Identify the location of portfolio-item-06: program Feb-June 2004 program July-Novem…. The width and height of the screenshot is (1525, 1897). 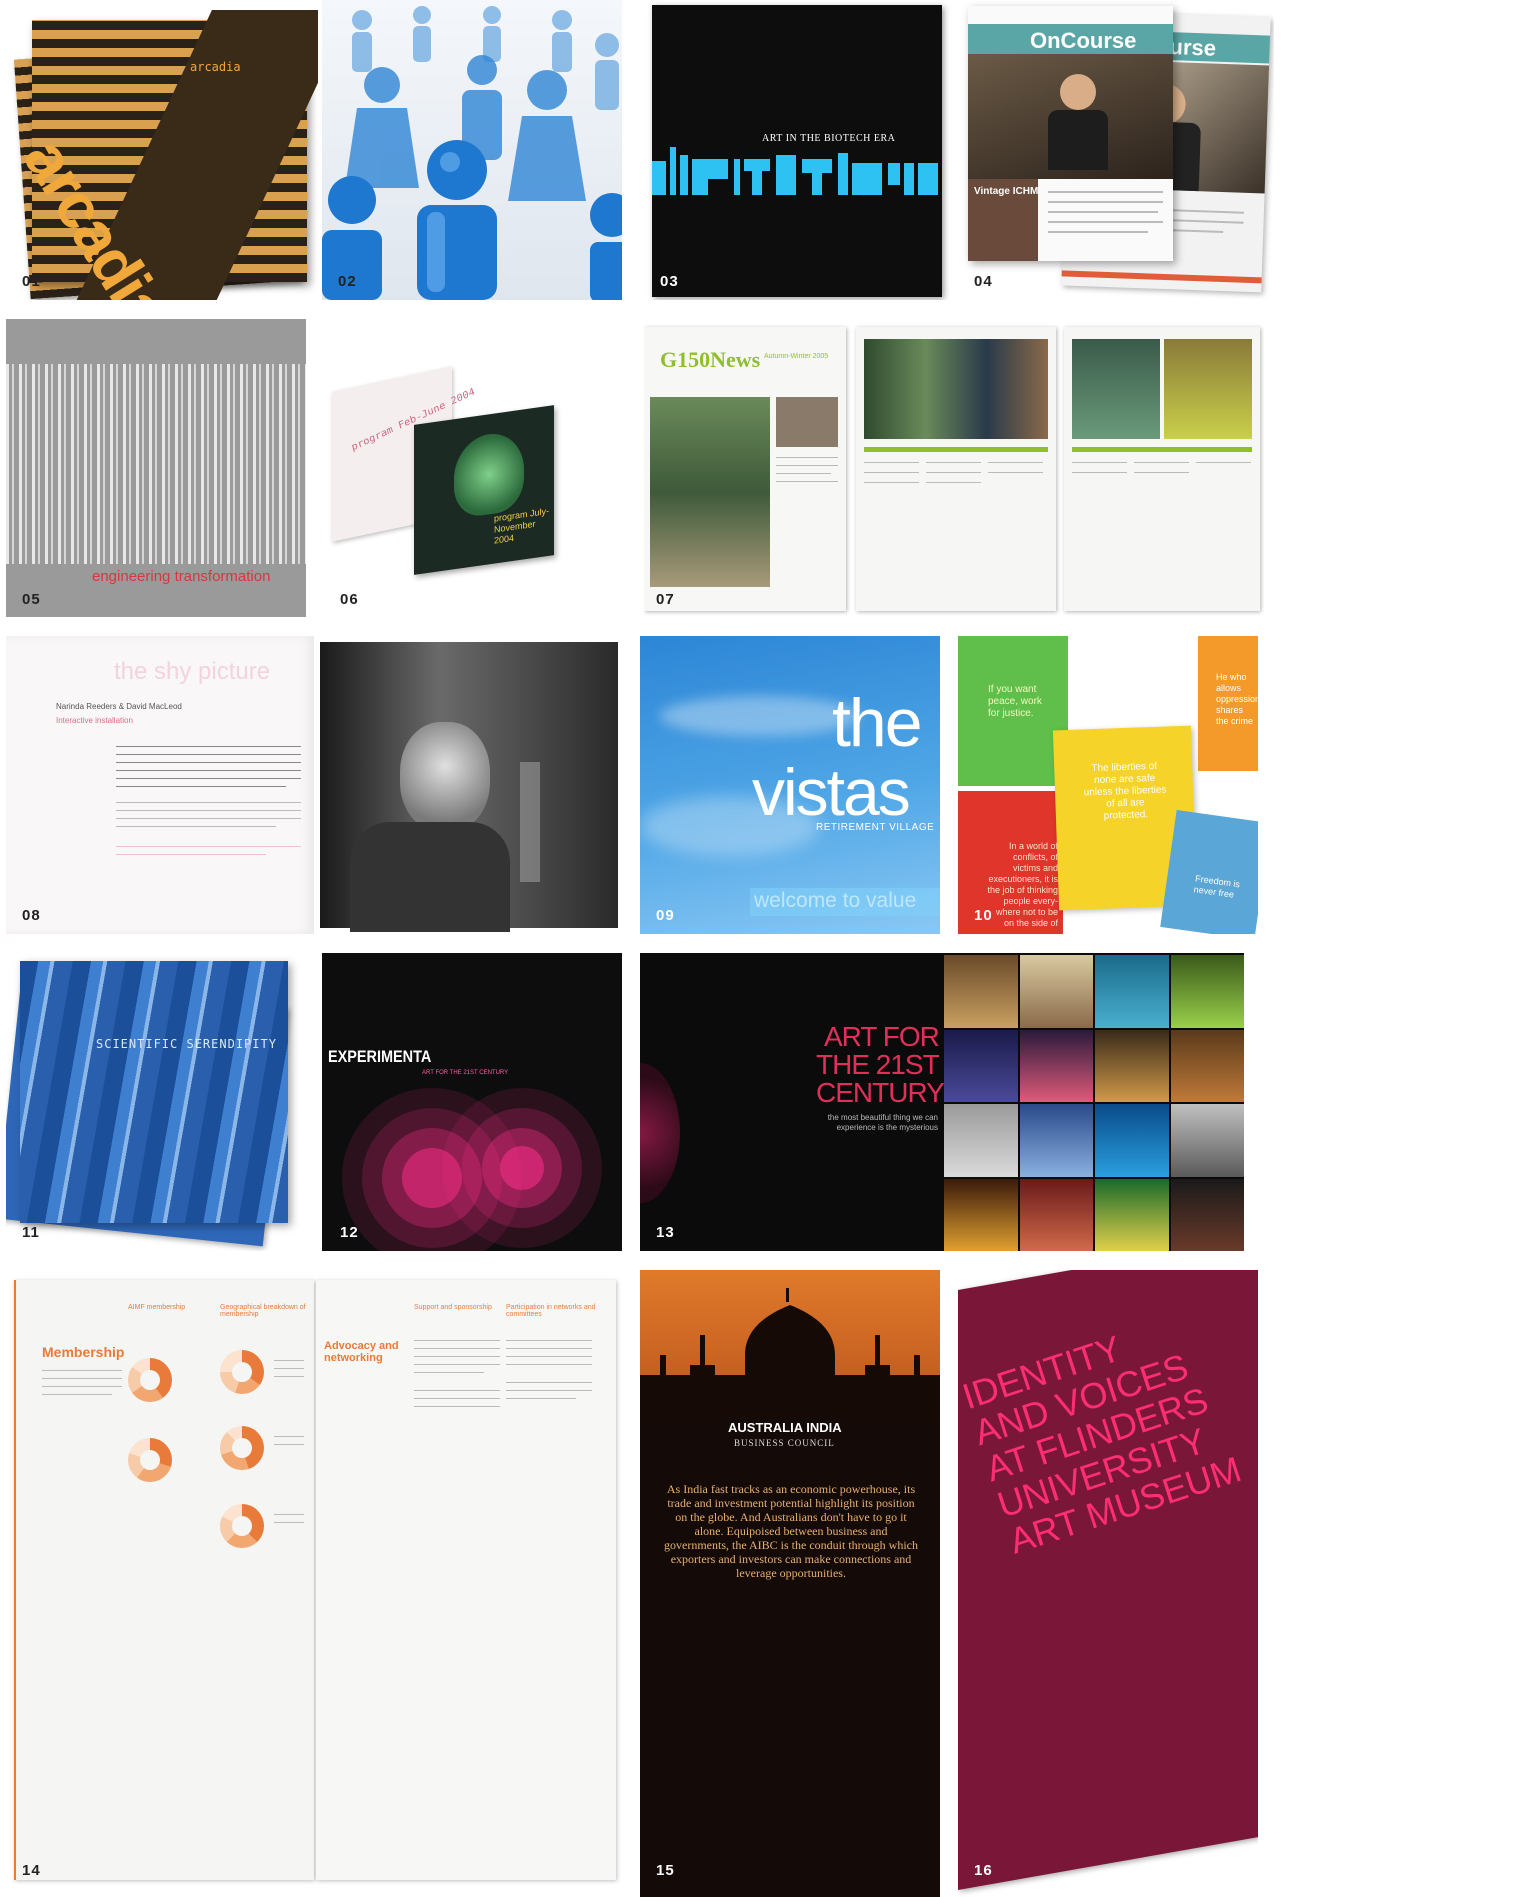
(472, 468).